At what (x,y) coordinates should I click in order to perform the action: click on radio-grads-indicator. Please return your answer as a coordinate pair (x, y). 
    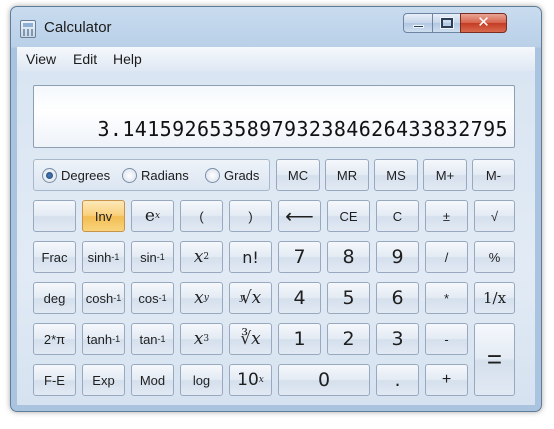
    Looking at the image, I should click on (212, 175).